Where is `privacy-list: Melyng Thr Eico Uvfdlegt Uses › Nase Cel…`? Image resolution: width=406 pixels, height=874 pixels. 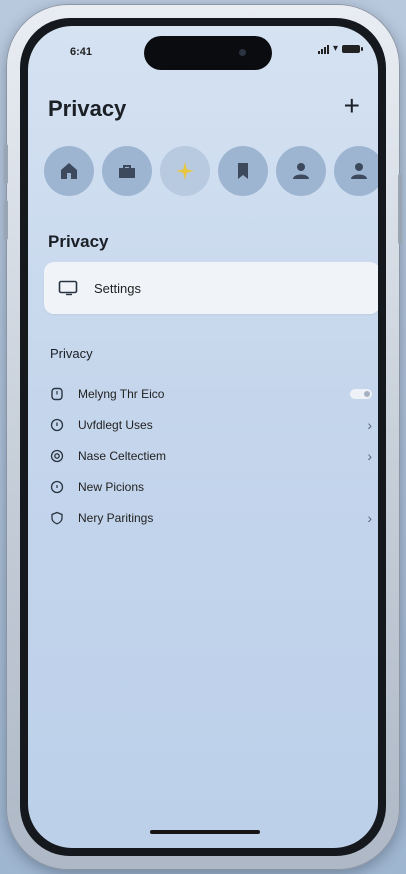
privacy-list: Melyng Thr Eico Uvfdlegt Uses › Nase Cel… is located at coordinates (211, 455).